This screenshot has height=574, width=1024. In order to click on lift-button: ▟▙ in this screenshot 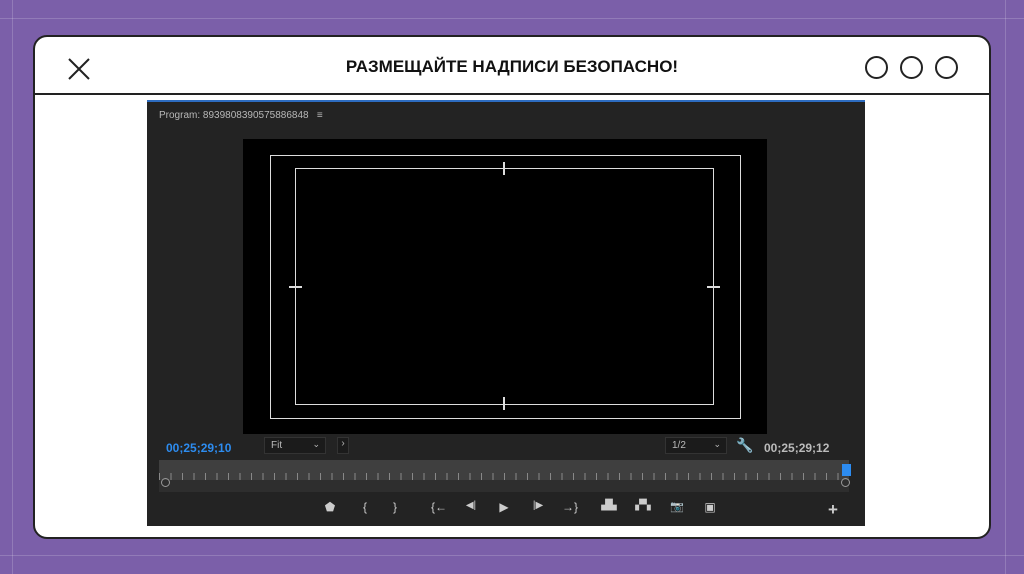, I will do `click(609, 505)`.